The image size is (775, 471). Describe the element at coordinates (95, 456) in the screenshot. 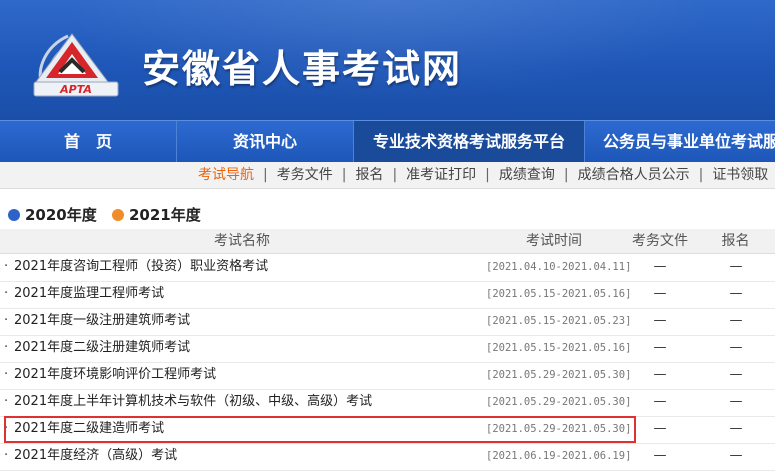

I see `exam-name-link: 2021年度经济（高级）考试` at that location.